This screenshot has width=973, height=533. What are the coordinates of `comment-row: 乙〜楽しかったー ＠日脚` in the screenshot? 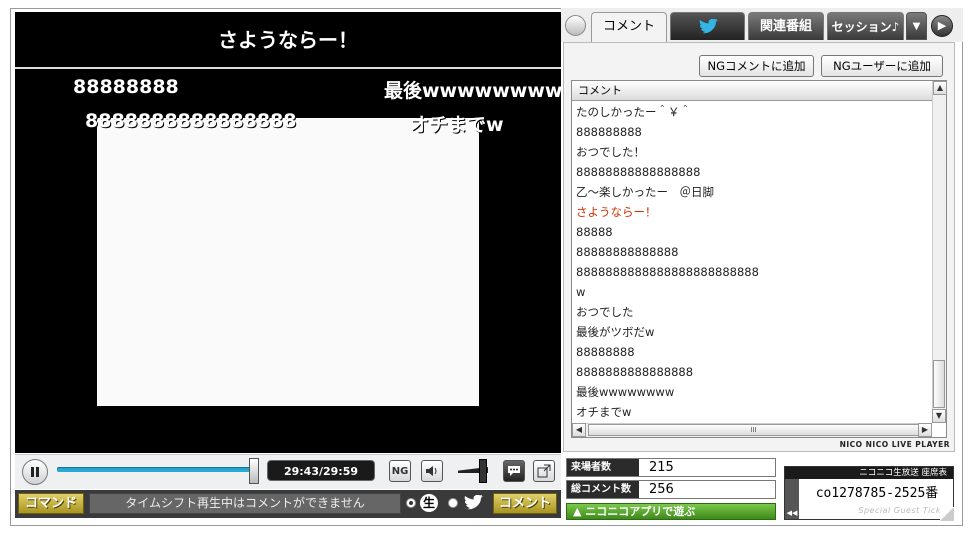 It's located at (751, 192).